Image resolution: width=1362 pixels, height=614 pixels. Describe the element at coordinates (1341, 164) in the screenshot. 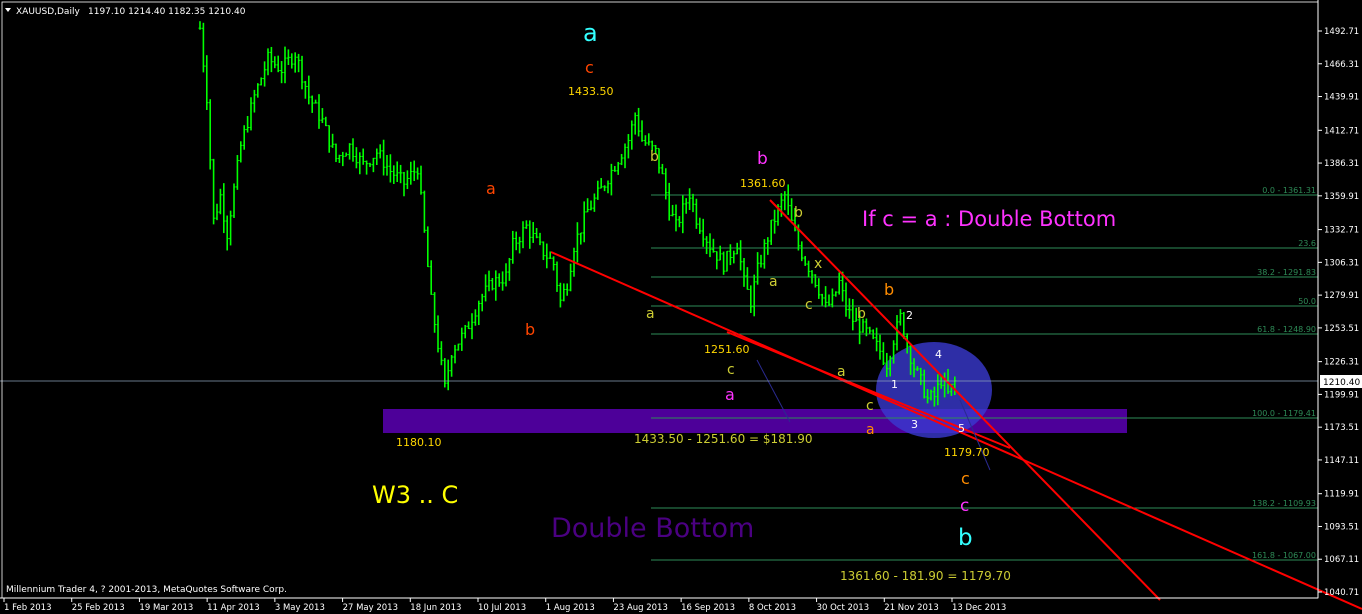

I see `price-tick-label: 1386.31` at that location.